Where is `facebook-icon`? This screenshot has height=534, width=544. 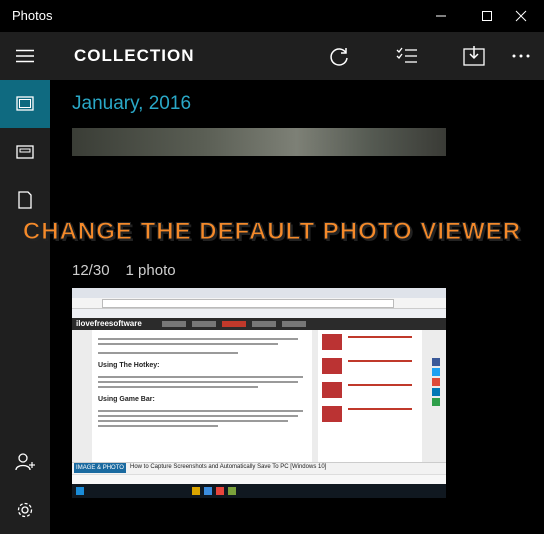
facebook-icon is located at coordinates (436, 362).